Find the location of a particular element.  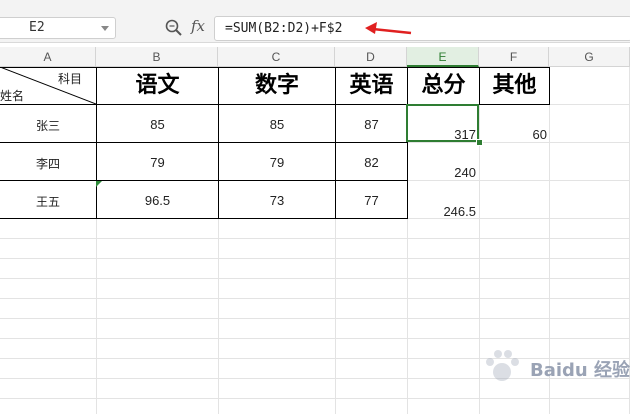

name-box-value: E2 is located at coordinates (37, 27).